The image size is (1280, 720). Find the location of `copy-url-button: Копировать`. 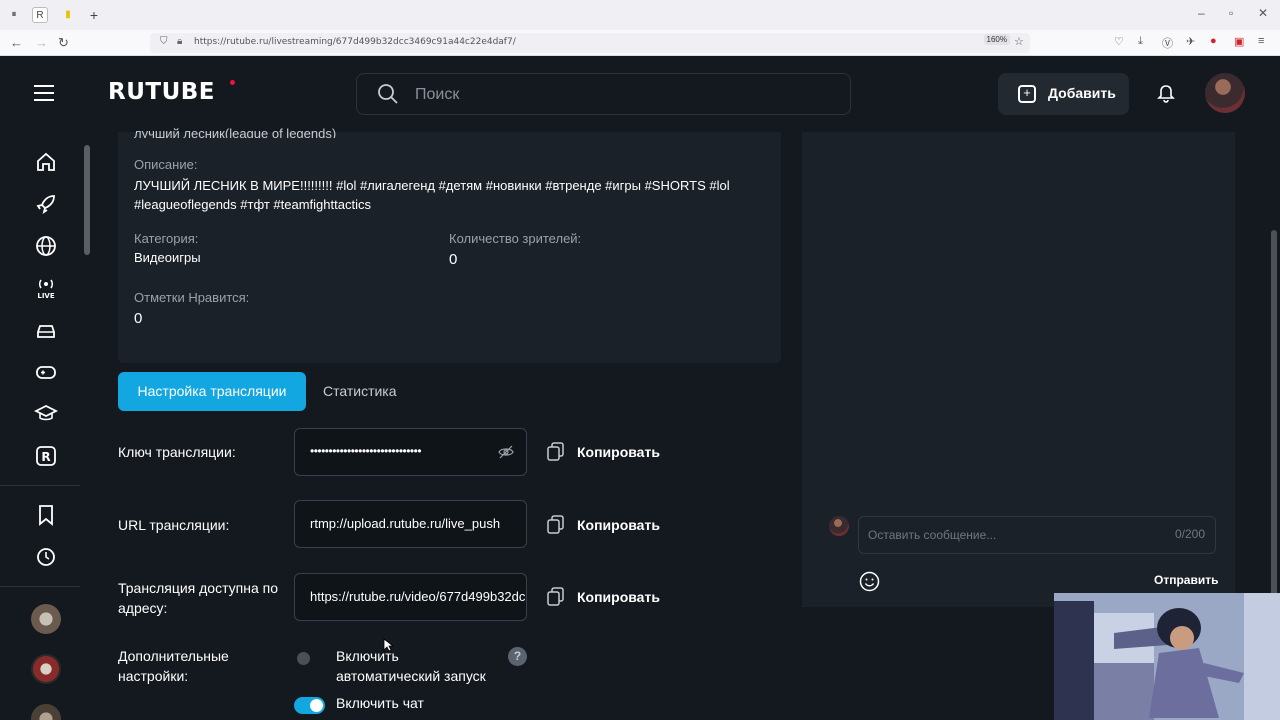

copy-url-button: Копировать is located at coordinates (607, 526).